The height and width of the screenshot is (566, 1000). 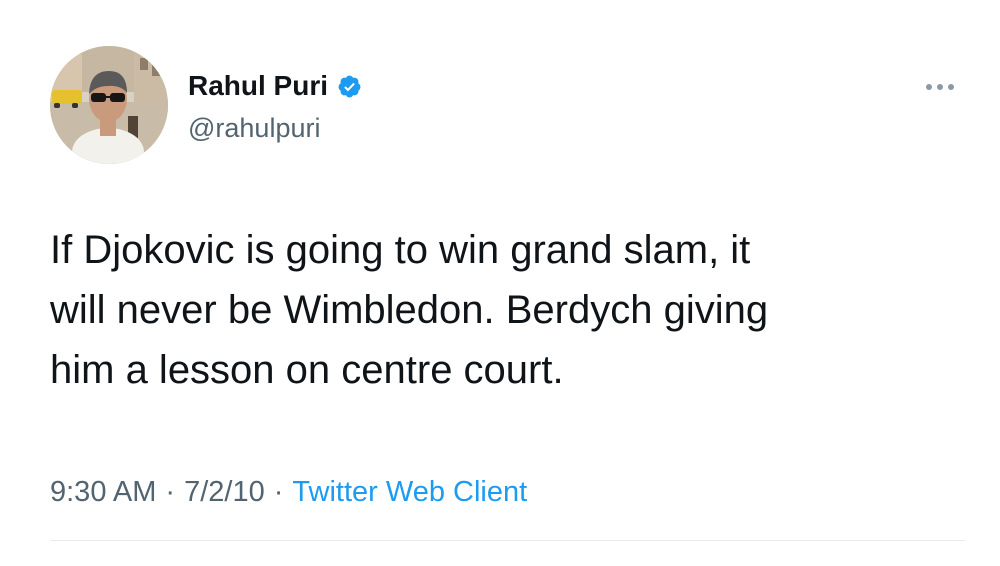 What do you see at coordinates (254, 128) in the screenshot?
I see `author-handle: @rahulpuri` at bounding box center [254, 128].